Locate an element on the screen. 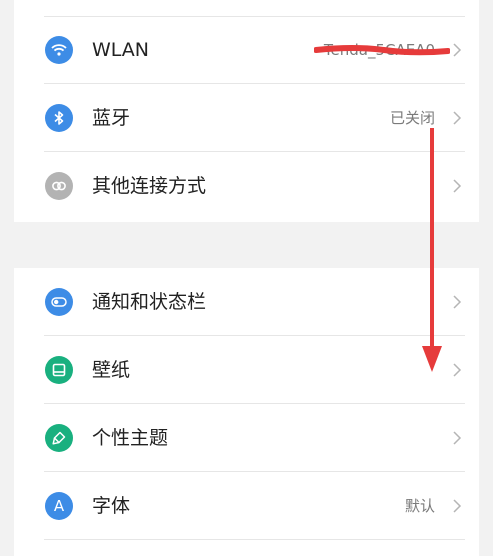 The image size is (493, 556). settings-item-notifications: 通知和状态栏 is located at coordinates (246, 302).